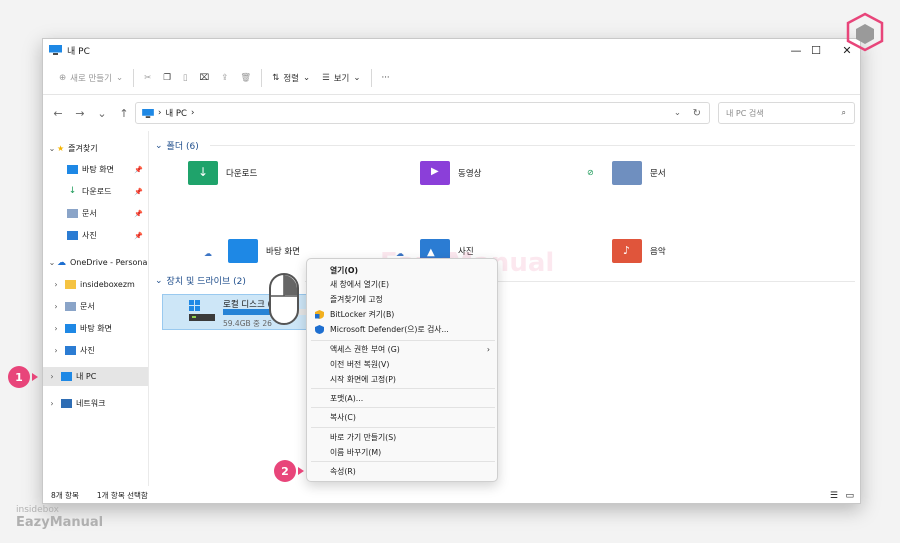  What do you see at coordinates (95, 148) in the screenshot?
I see `sidebar-item-favorites: ⌄ ★ 즐겨찾기` at bounding box center [95, 148].